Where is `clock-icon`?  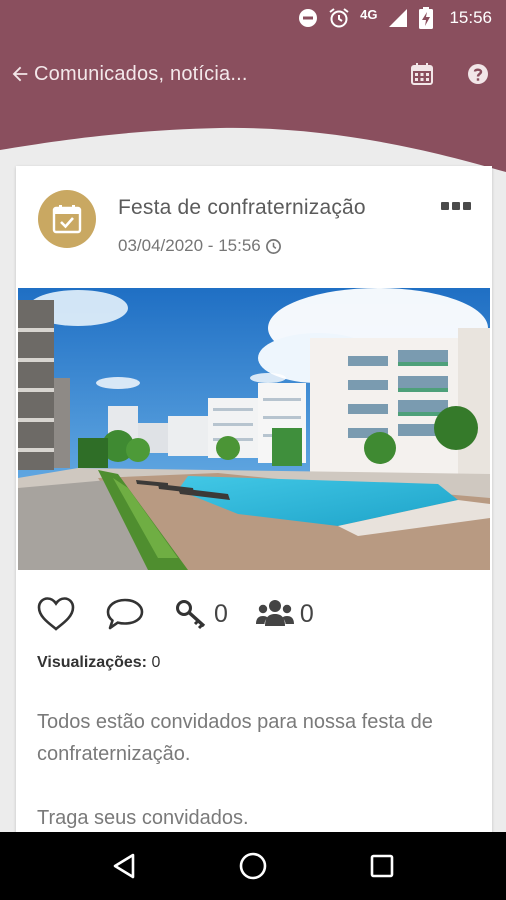
clock-icon is located at coordinates (273, 246).